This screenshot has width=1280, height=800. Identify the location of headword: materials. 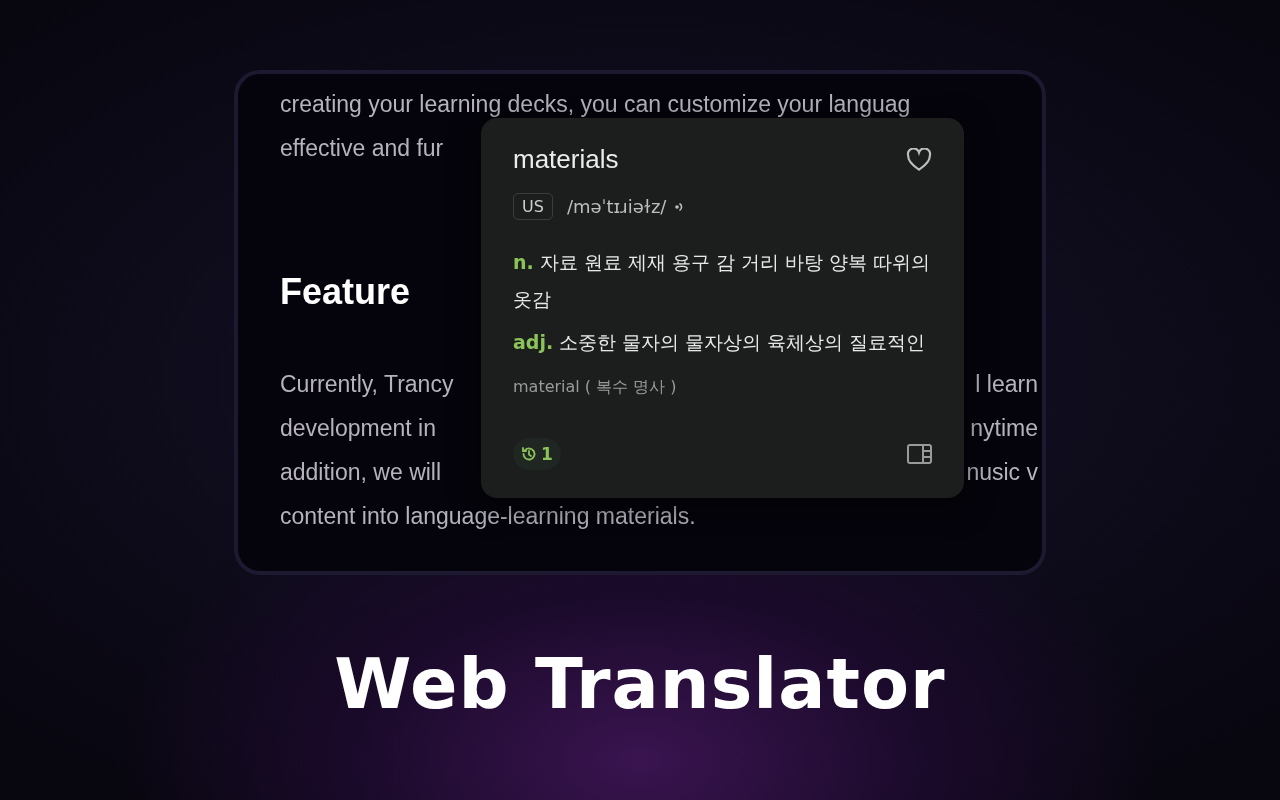
(566, 159).